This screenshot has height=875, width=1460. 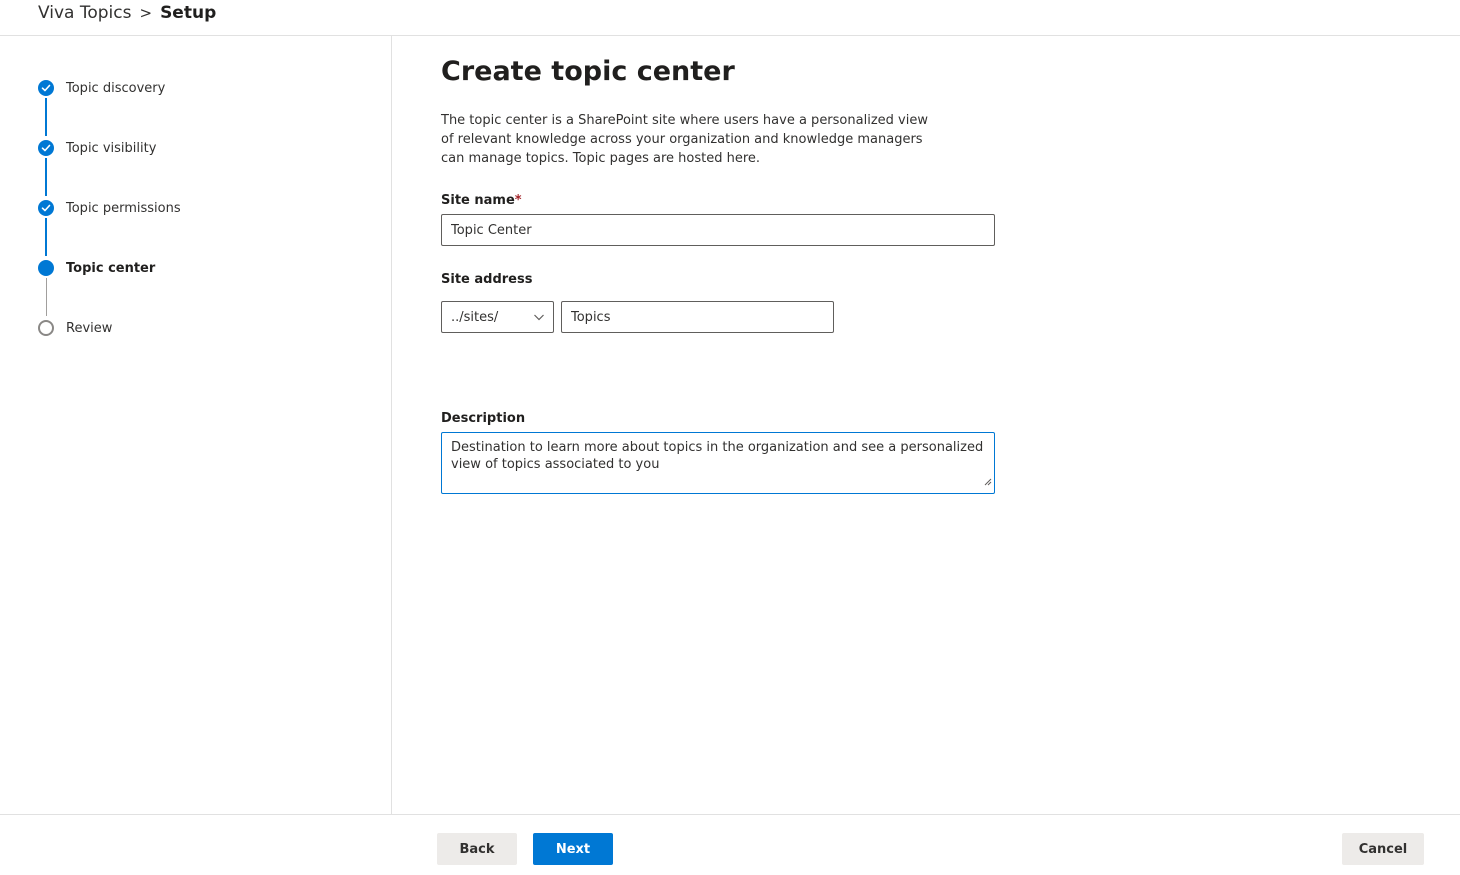 What do you see at coordinates (188, 13) in the screenshot?
I see `breadcrumb-current: Setup` at bounding box center [188, 13].